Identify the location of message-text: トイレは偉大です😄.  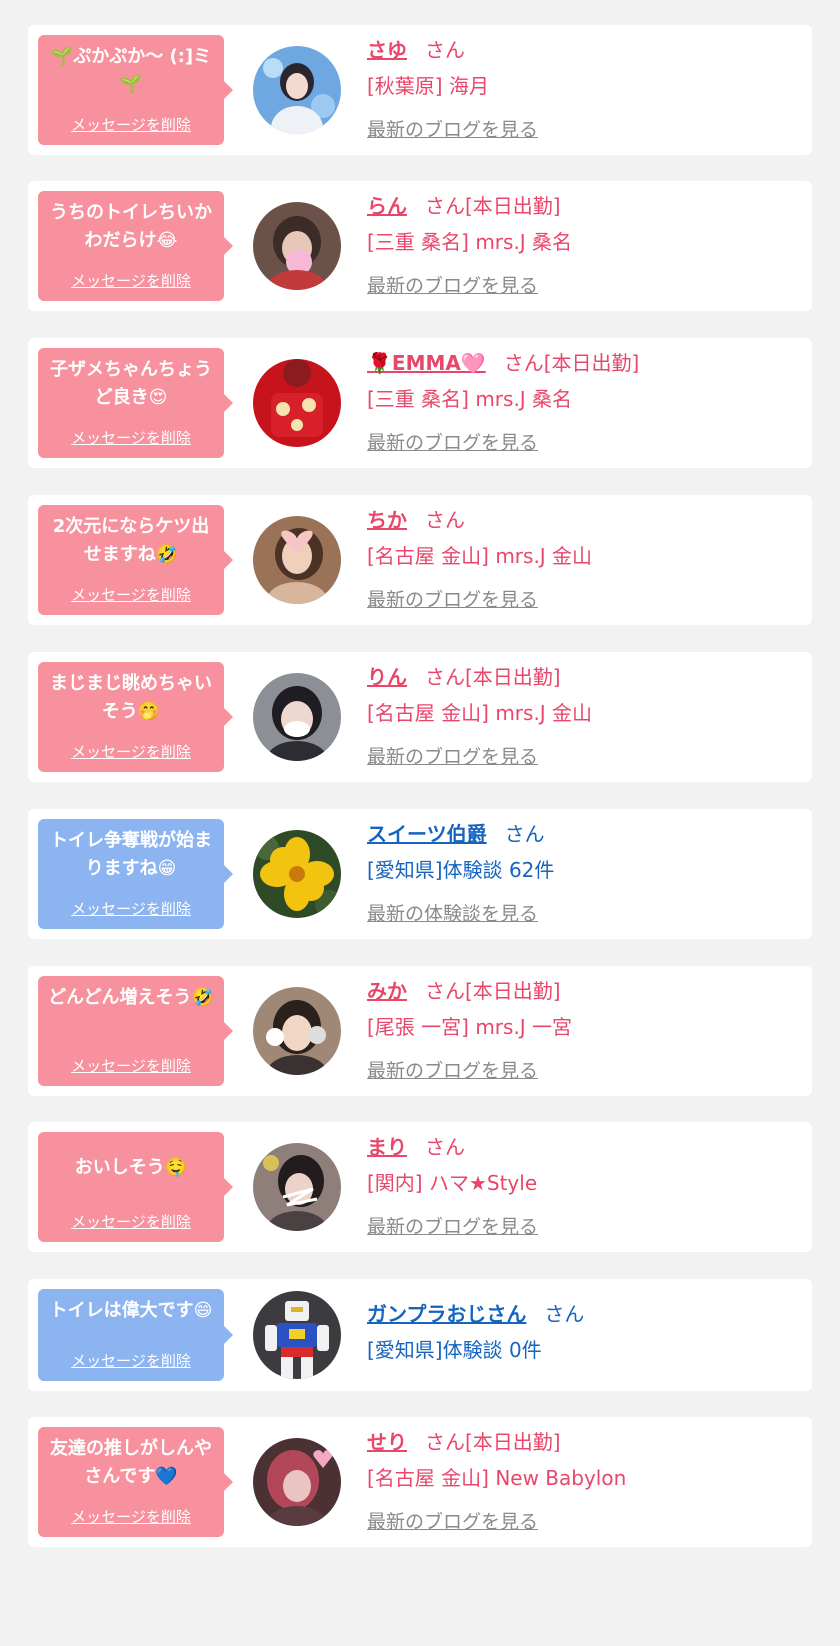
(131, 1310).